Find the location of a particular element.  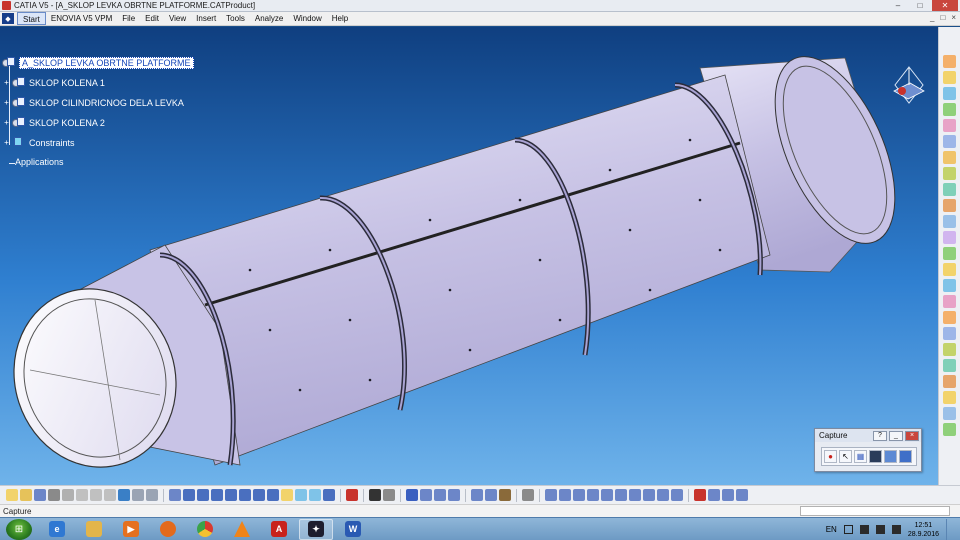

menu-tools: Tools is located at coordinates (235, 18).